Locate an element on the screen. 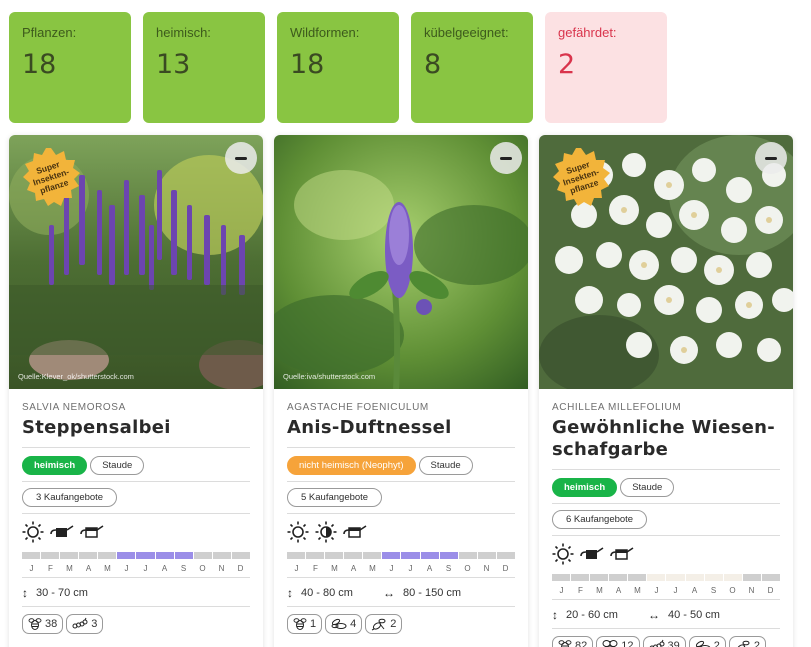  caterpillar-chip: 3 is located at coordinates (85, 624).